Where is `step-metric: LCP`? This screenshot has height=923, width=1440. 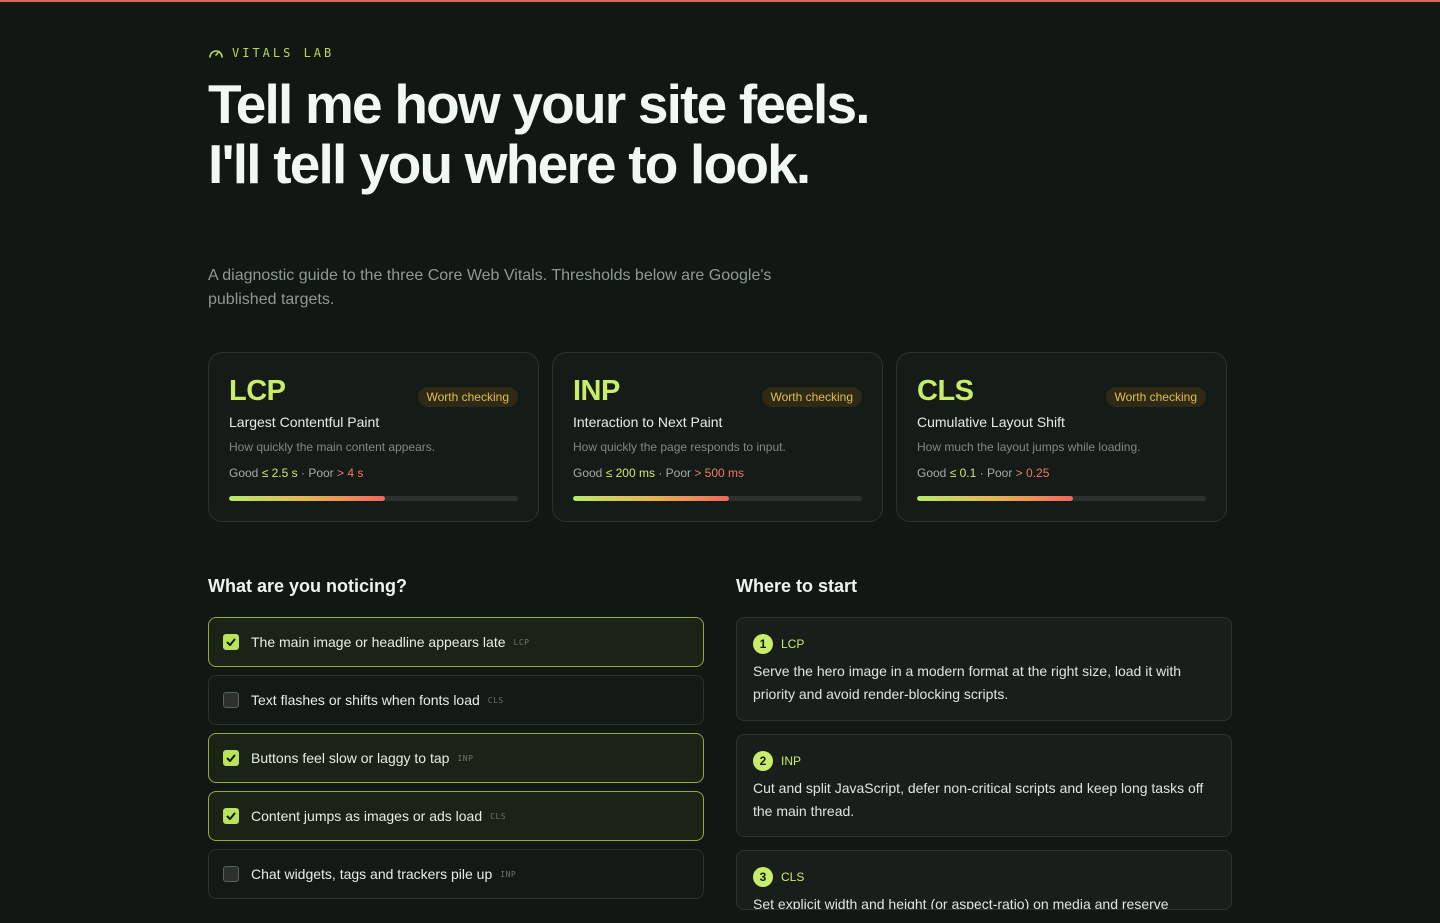 step-metric: LCP is located at coordinates (793, 644).